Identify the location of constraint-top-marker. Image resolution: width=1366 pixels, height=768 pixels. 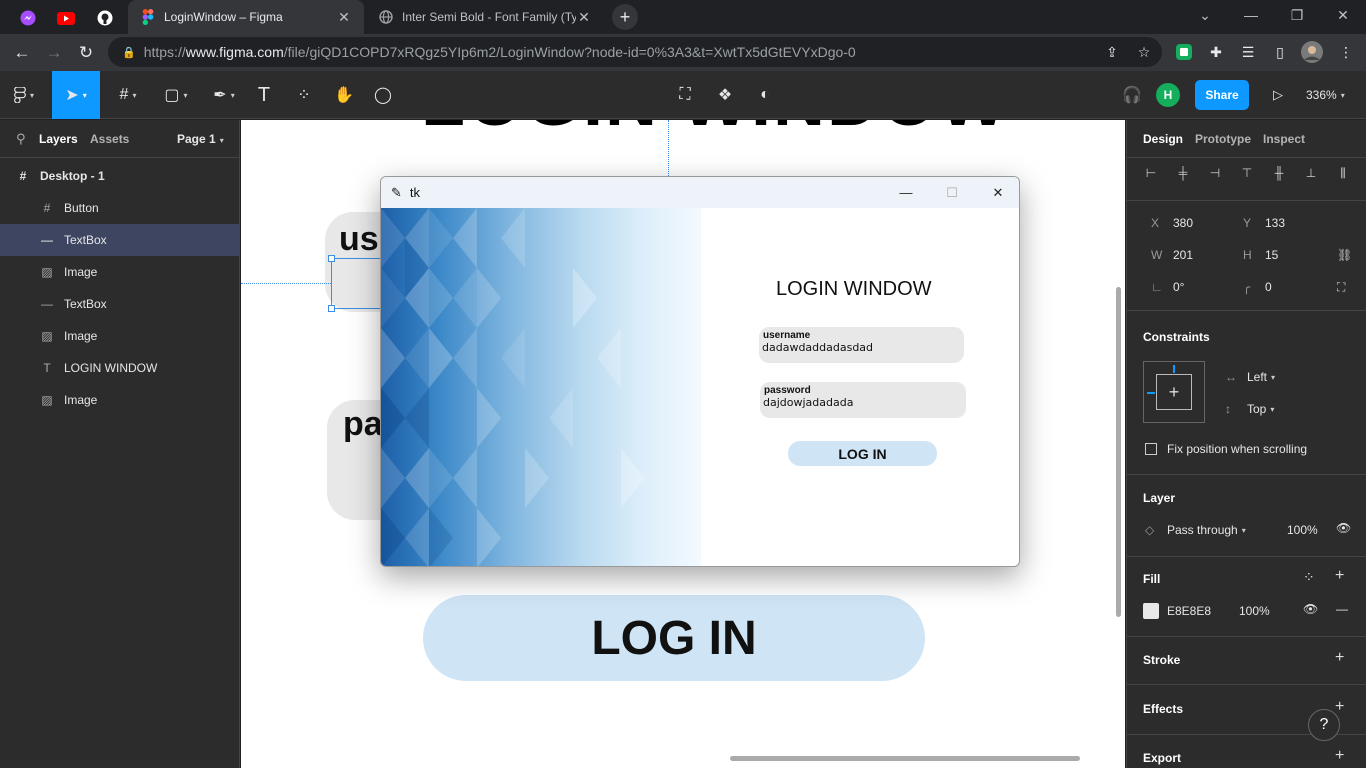
(1174, 369).